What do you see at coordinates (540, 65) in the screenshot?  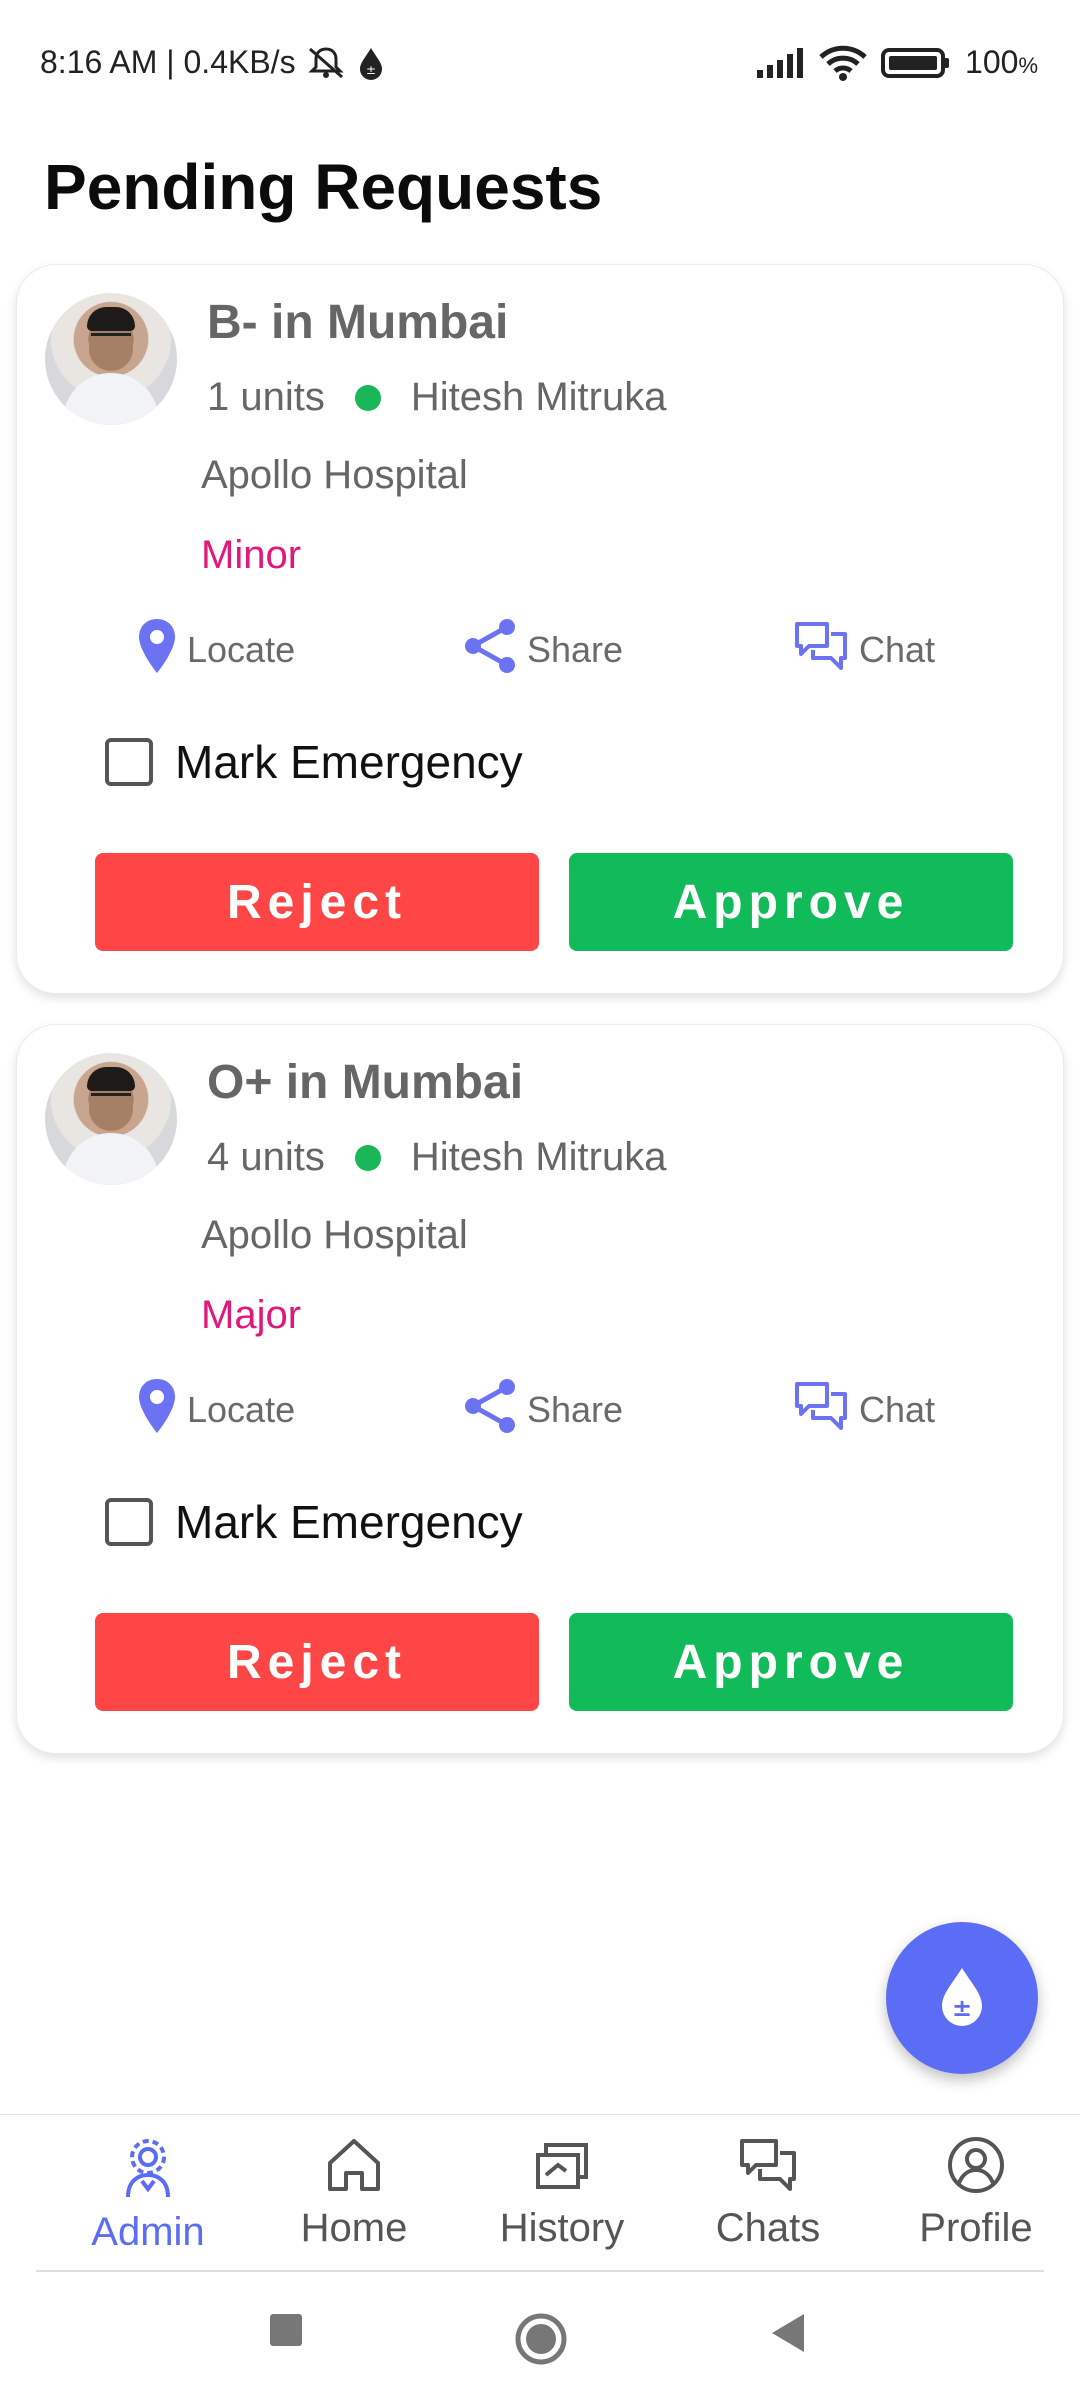 I see `status-bar: 8:16 AM | 0.4KB/s ± 100%` at bounding box center [540, 65].